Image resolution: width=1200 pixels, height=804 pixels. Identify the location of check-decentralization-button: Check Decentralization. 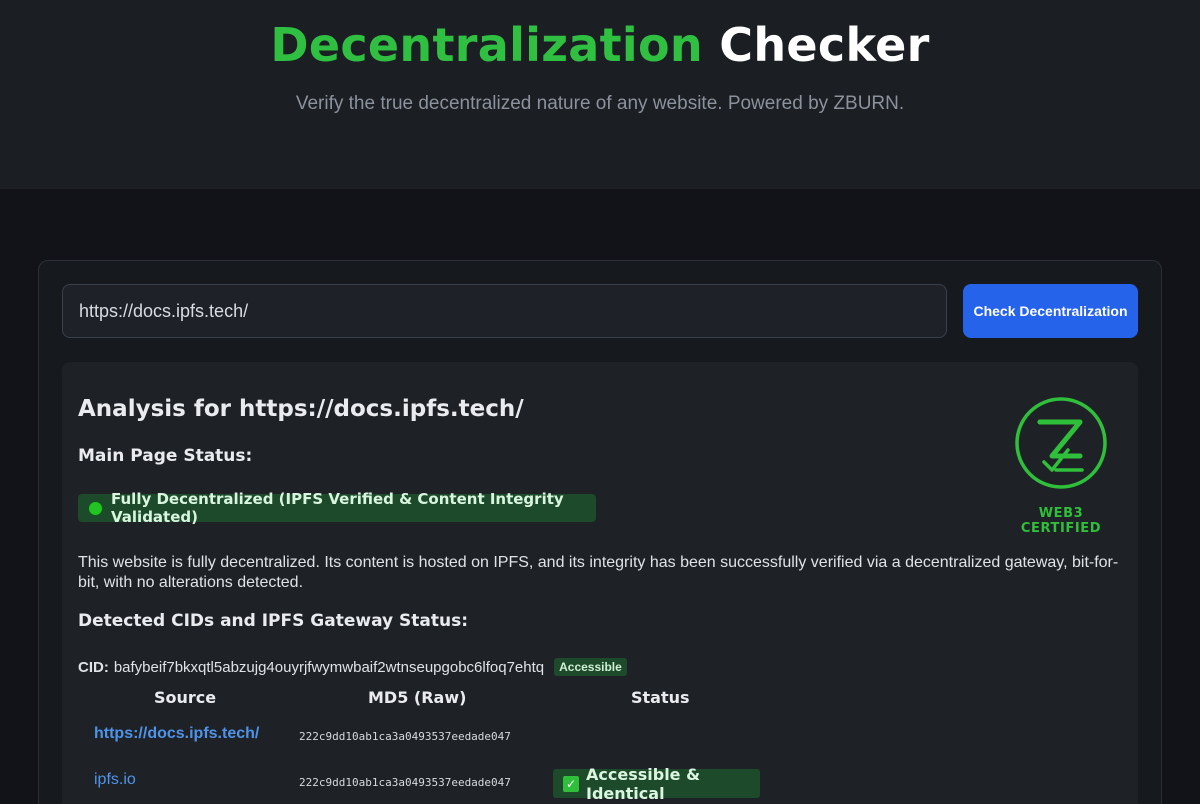
(1050, 311).